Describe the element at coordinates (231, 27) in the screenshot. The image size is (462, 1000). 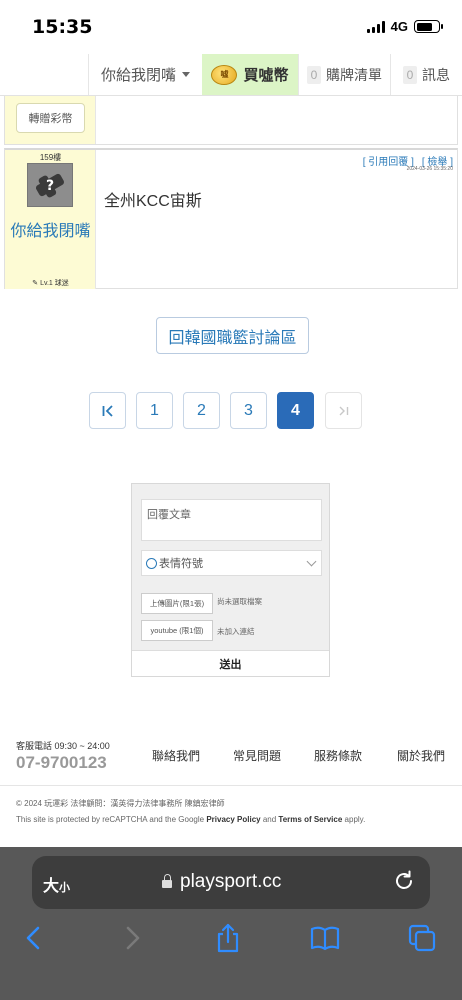
I see `status-bar: 15:35 4G` at that location.